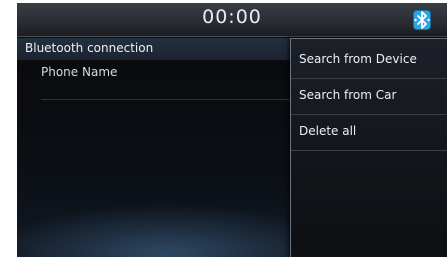 This screenshot has width=447, height=257. Describe the element at coordinates (348, 95) in the screenshot. I see `menu-item-label: Search from Car` at that location.